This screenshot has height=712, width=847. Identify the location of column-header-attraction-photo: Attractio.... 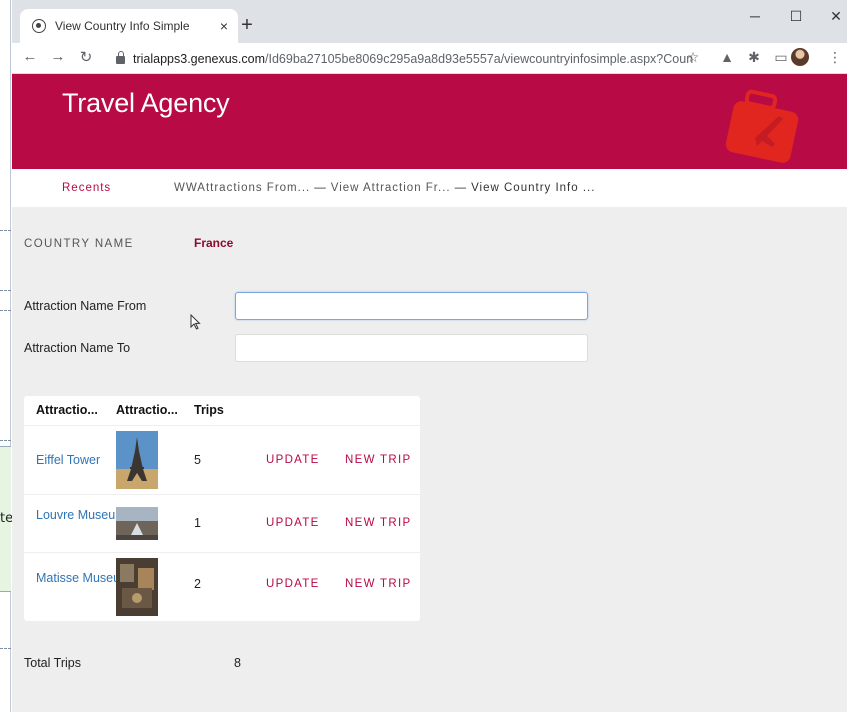
(147, 410).